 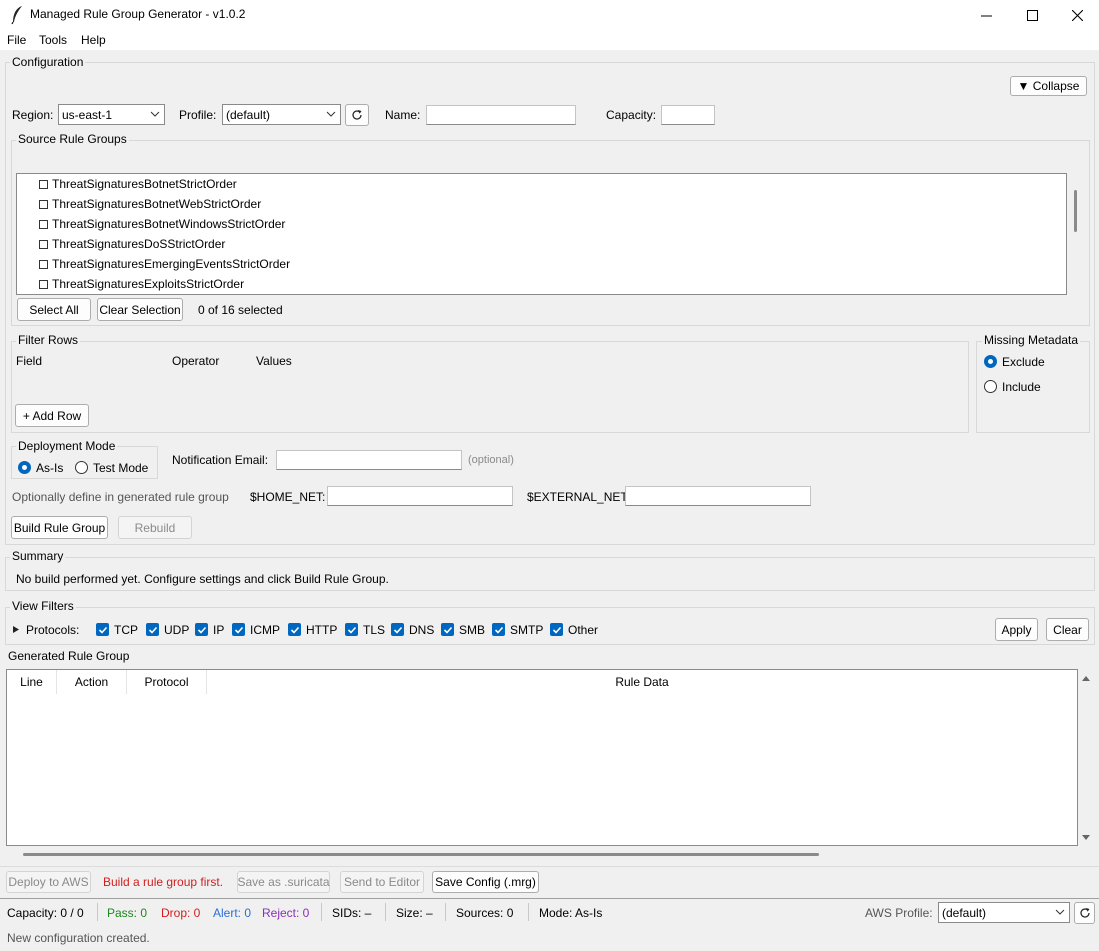 I want to click on status-mode: Mode: As-Is, so click(x=571, y=913).